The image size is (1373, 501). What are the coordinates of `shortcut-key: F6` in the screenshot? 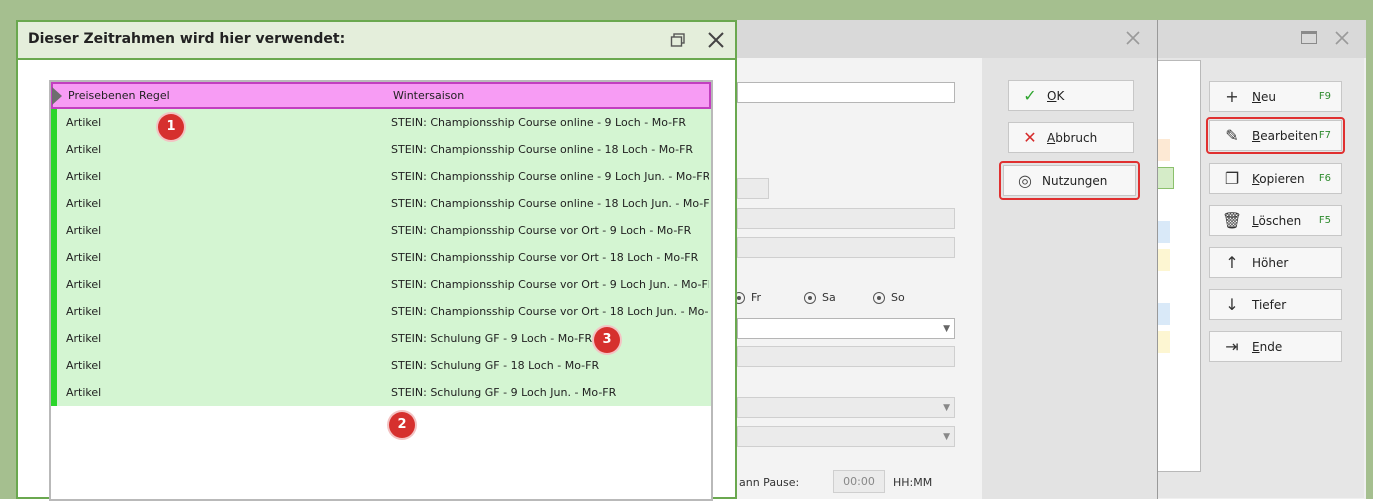 It's located at (1324, 178).